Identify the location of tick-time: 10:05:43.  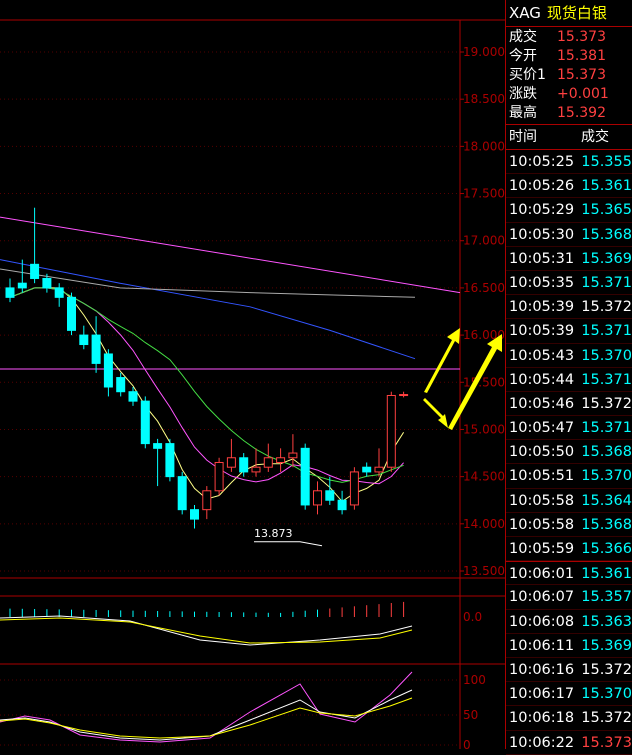
(542, 355).